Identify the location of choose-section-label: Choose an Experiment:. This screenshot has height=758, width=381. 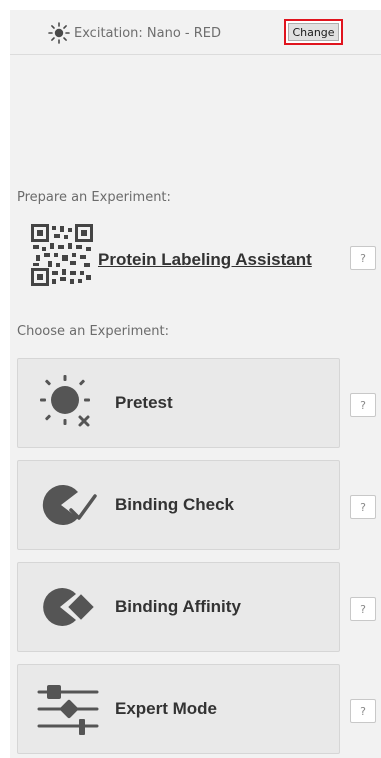
(93, 331).